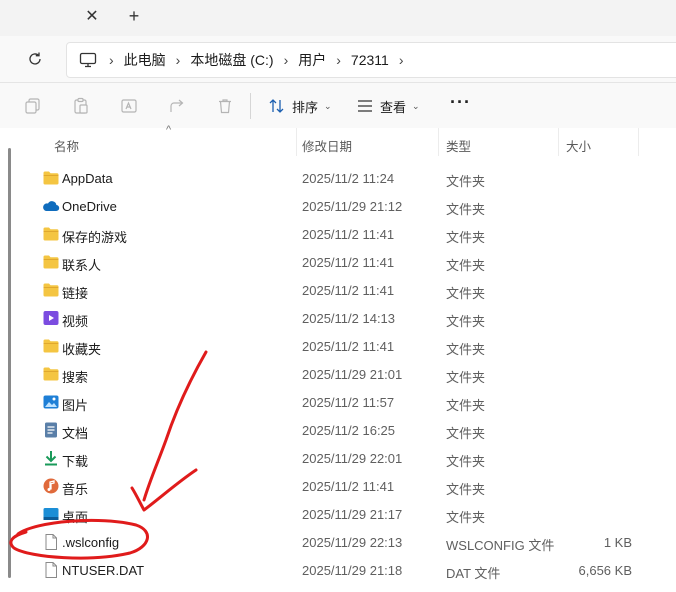  I want to click on view-label: 查看, so click(393, 107).